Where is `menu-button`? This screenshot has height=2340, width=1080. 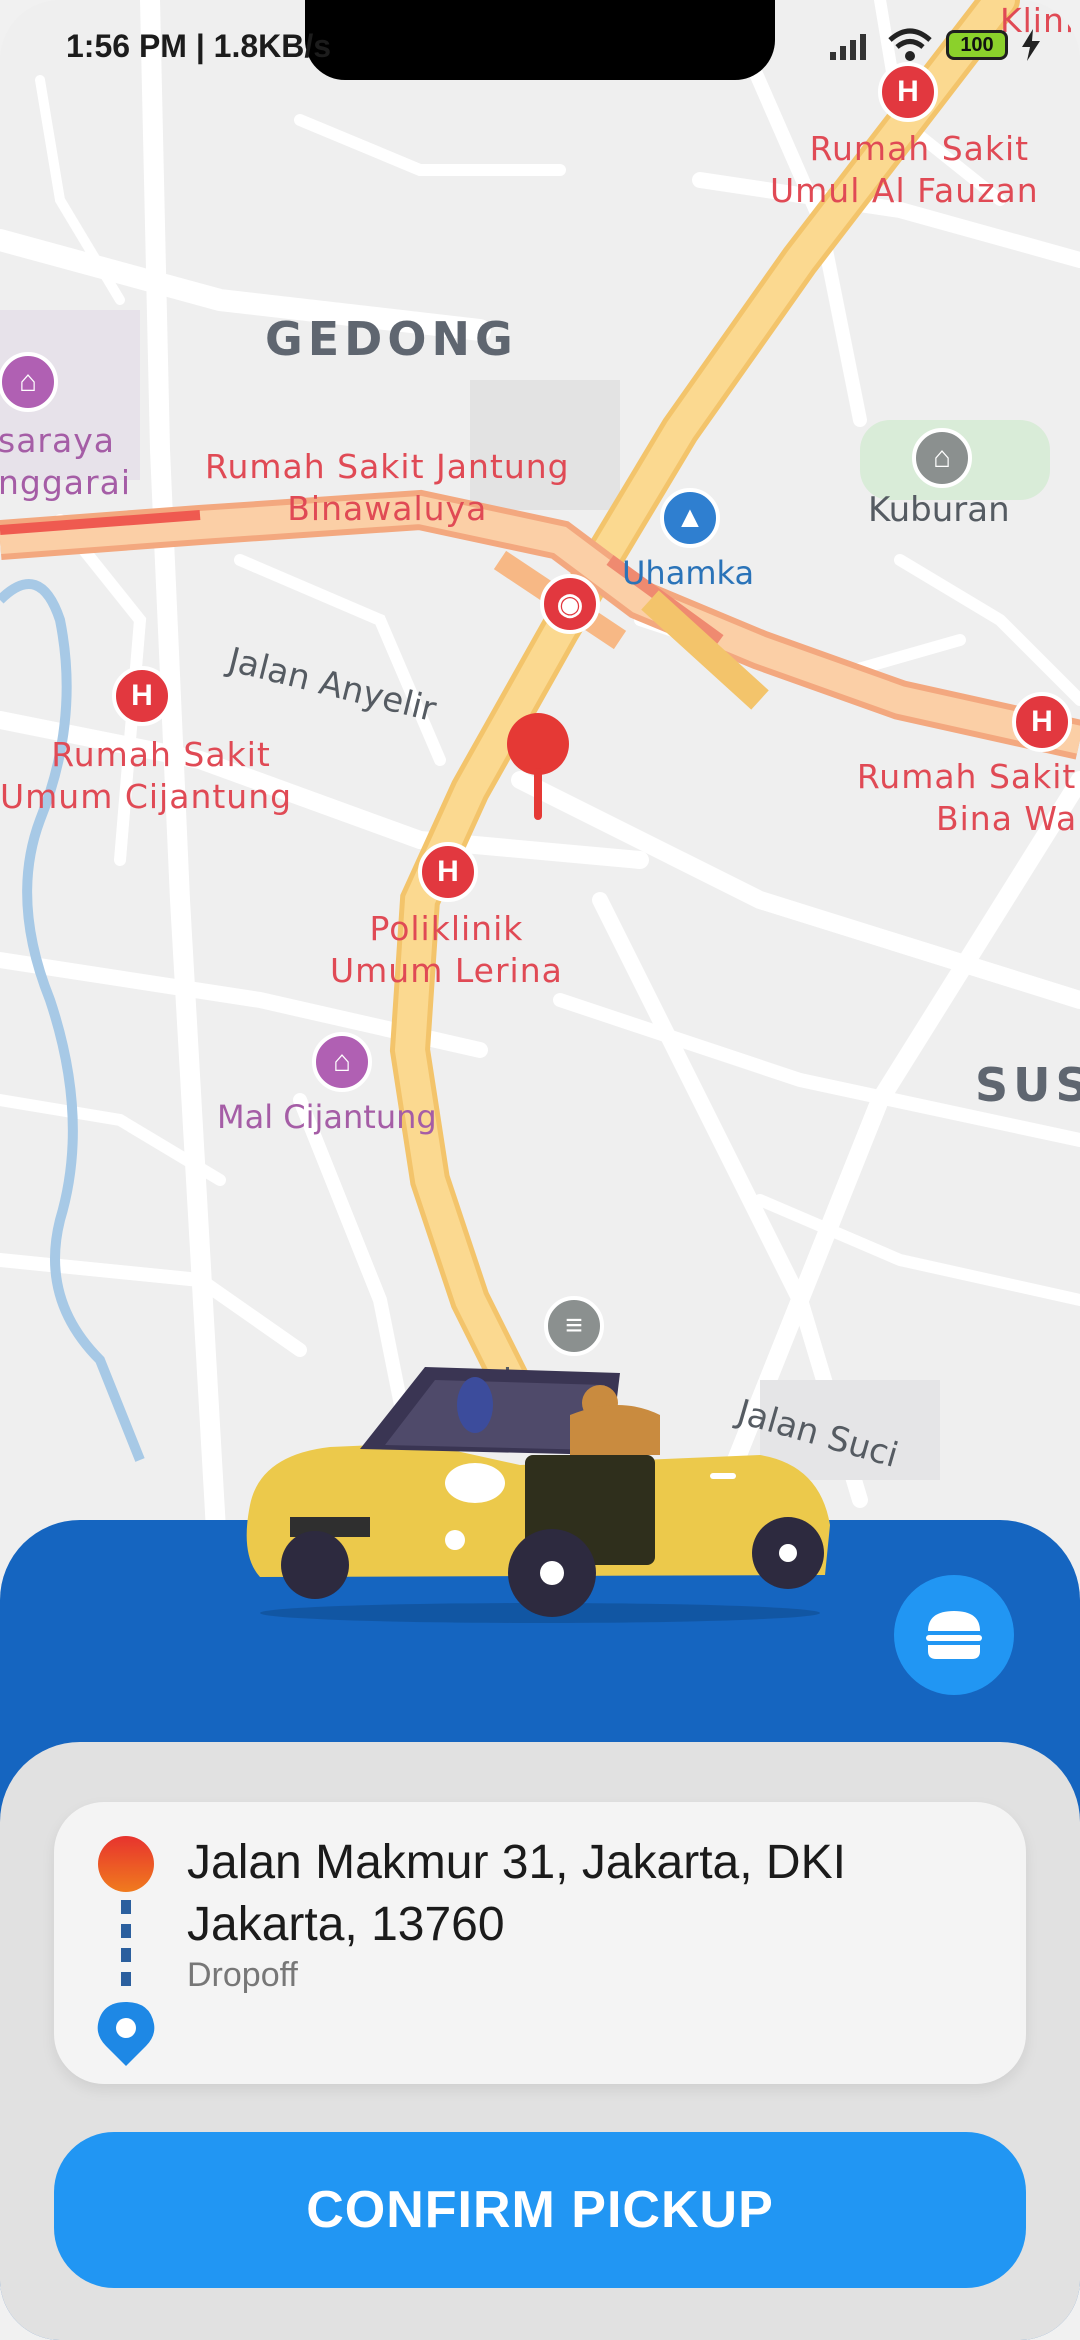 menu-button is located at coordinates (954, 1635).